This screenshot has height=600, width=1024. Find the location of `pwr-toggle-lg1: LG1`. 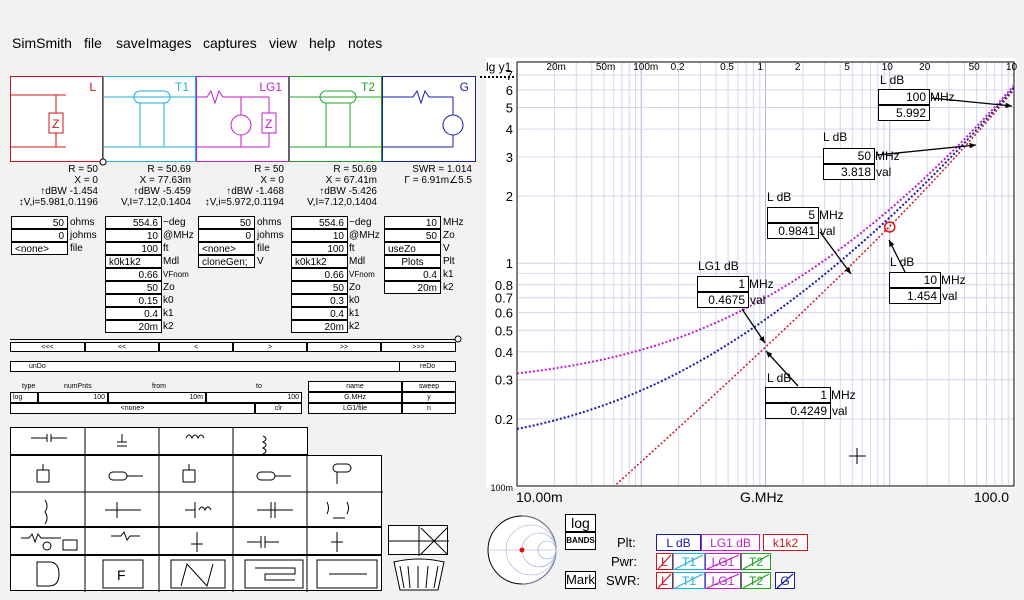

pwr-toggle-lg1: LG1 is located at coordinates (723, 561).